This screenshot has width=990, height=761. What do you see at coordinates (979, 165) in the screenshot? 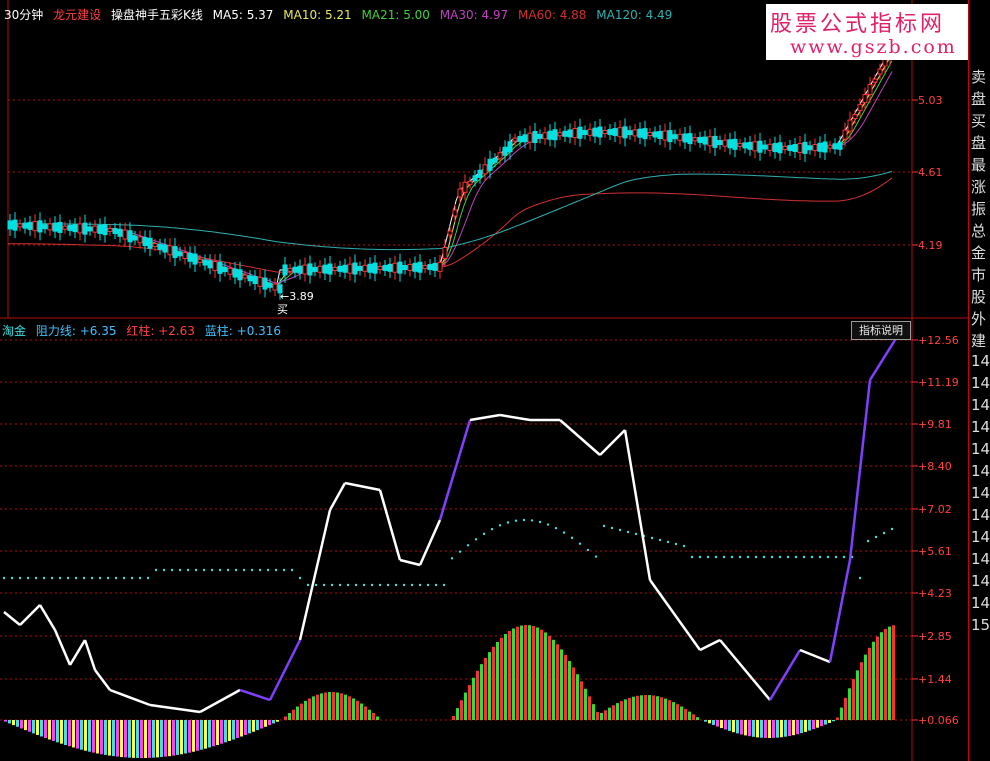
I see `side-panel-label: 最` at bounding box center [979, 165].